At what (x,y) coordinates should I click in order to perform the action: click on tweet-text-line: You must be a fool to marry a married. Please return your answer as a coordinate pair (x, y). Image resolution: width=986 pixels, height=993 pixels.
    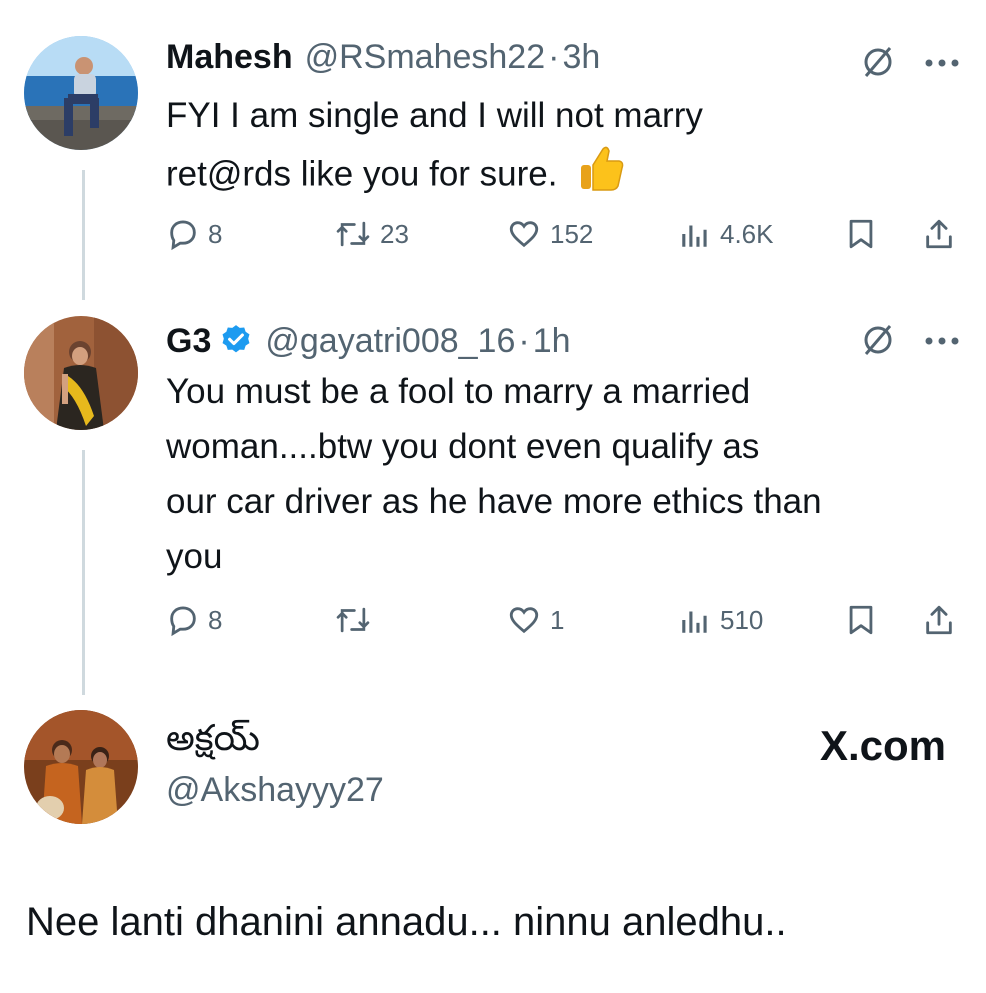
    Looking at the image, I should click on (458, 391).